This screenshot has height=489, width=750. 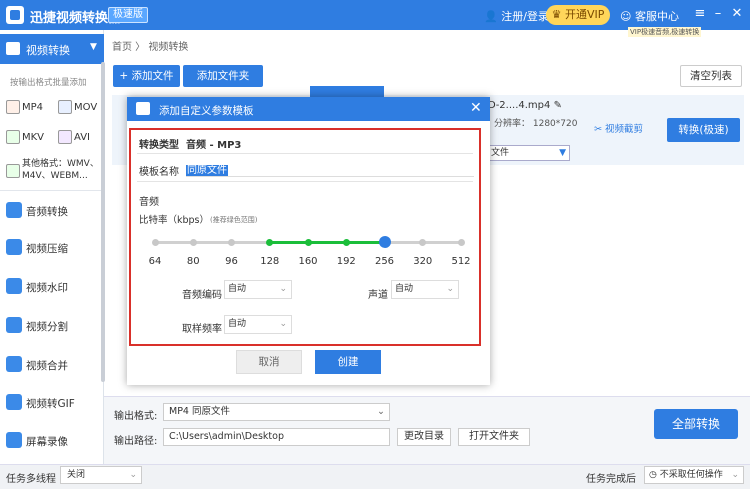 What do you see at coordinates (52, 440) in the screenshot?
I see `sidebar-item-screen-record: 屏幕录像` at bounding box center [52, 440].